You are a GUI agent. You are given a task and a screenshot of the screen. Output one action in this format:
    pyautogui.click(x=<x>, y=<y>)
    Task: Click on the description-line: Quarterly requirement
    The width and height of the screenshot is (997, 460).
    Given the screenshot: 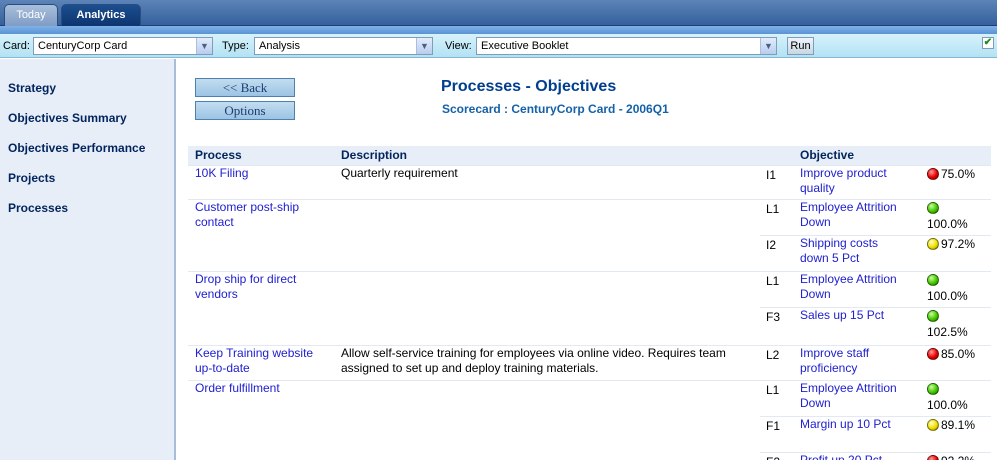 What is the action you would take?
    pyautogui.click(x=399, y=173)
    